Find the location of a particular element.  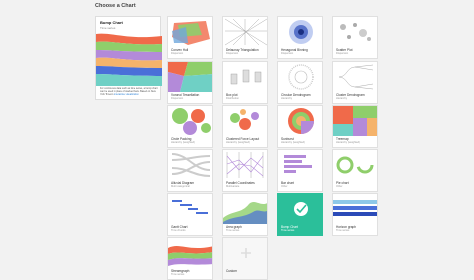

convex-hull-icon is located at coordinates (191, 33).